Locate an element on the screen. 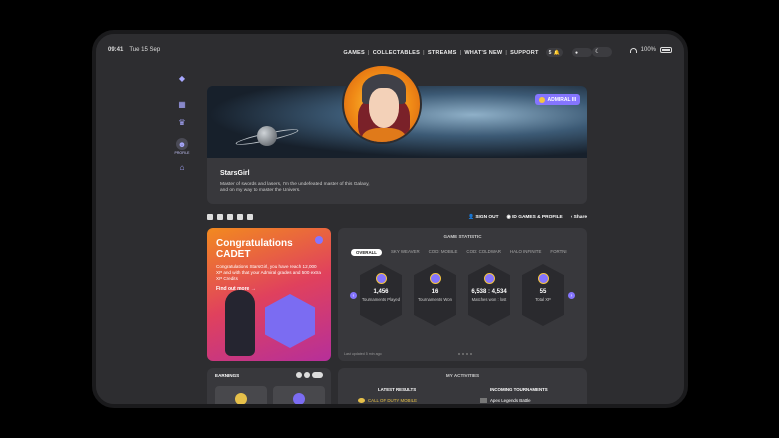 The width and height of the screenshot is (779, 438). trophy-icon: ♛ is located at coordinates (182, 122).